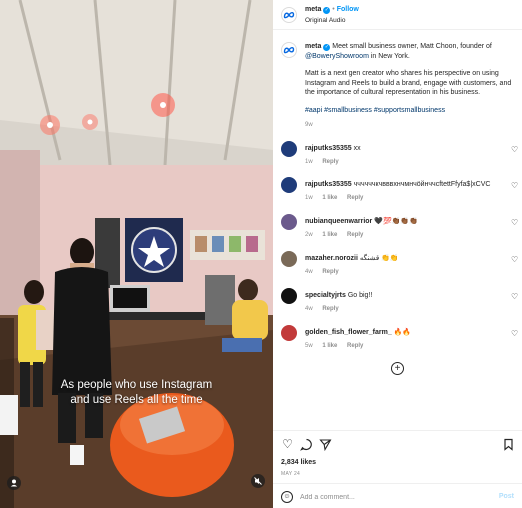  What do you see at coordinates (136, 385) in the screenshot?
I see `caption-line-1: As people who use Instagram` at bounding box center [136, 385].